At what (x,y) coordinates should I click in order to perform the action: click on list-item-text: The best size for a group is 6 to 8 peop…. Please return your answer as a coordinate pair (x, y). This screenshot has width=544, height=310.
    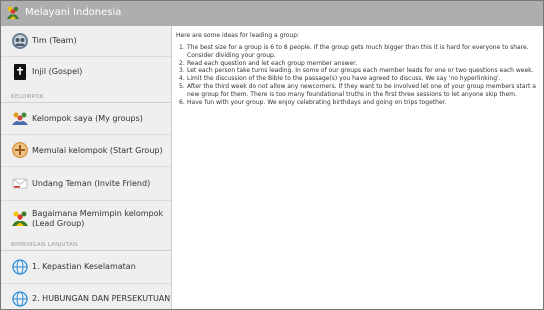
    Looking at the image, I should click on (358, 51).